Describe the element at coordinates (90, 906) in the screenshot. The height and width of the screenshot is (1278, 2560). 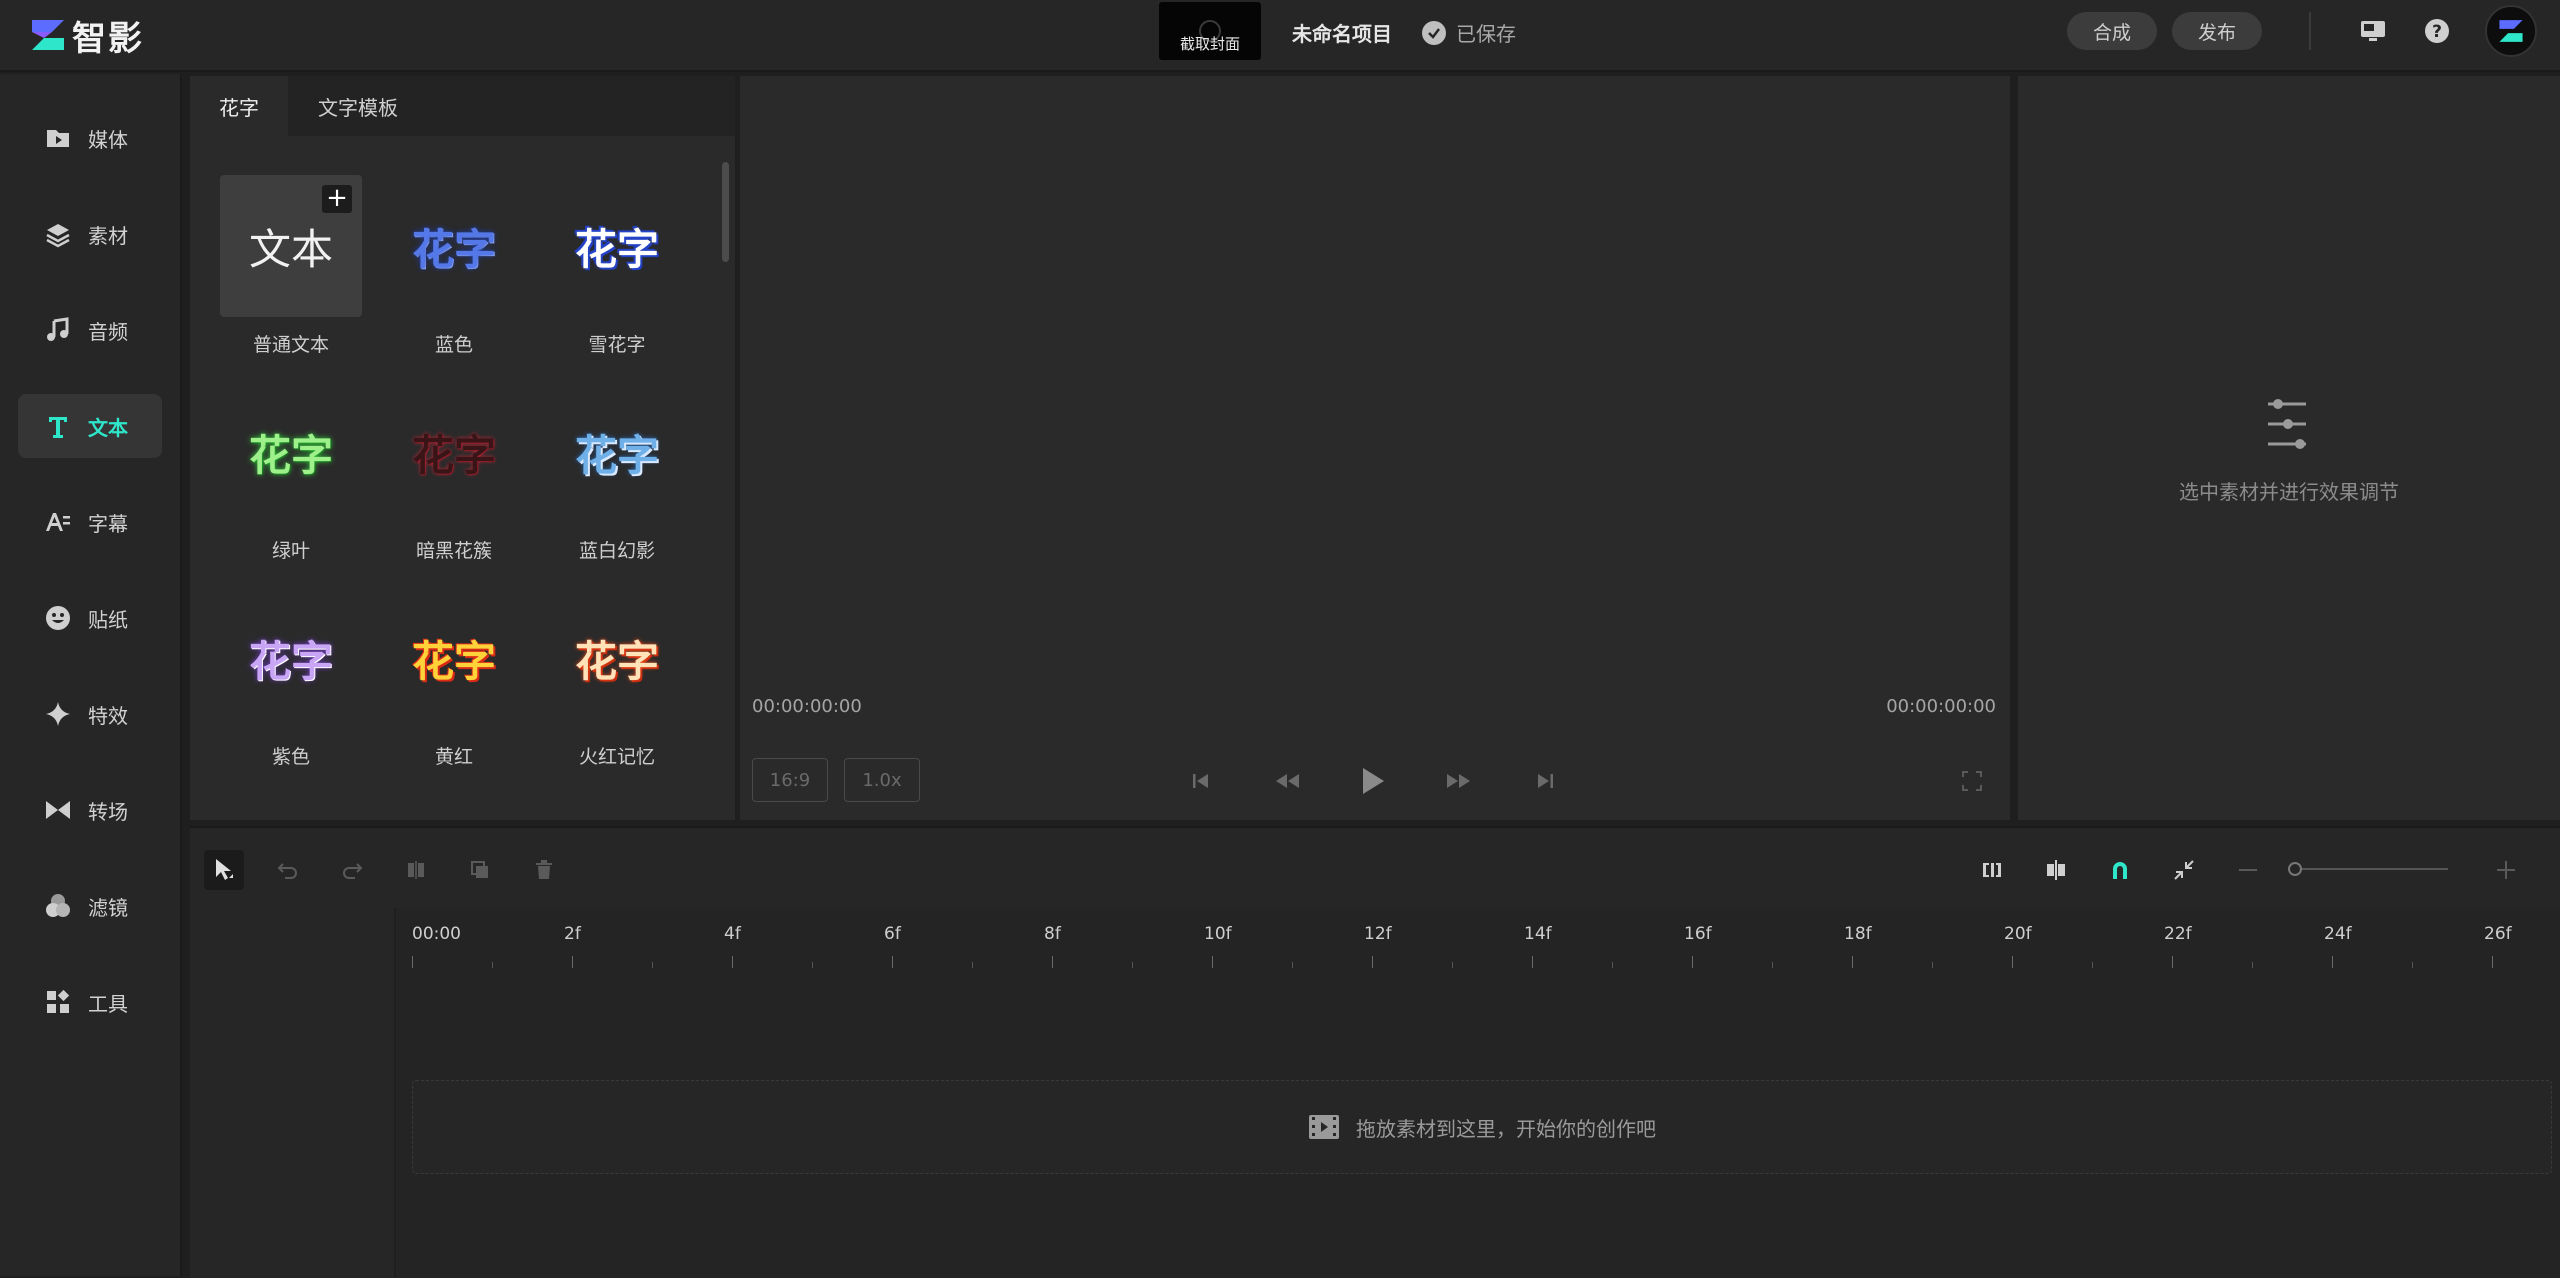
I see `nav-item-filter: 滤镜` at that location.